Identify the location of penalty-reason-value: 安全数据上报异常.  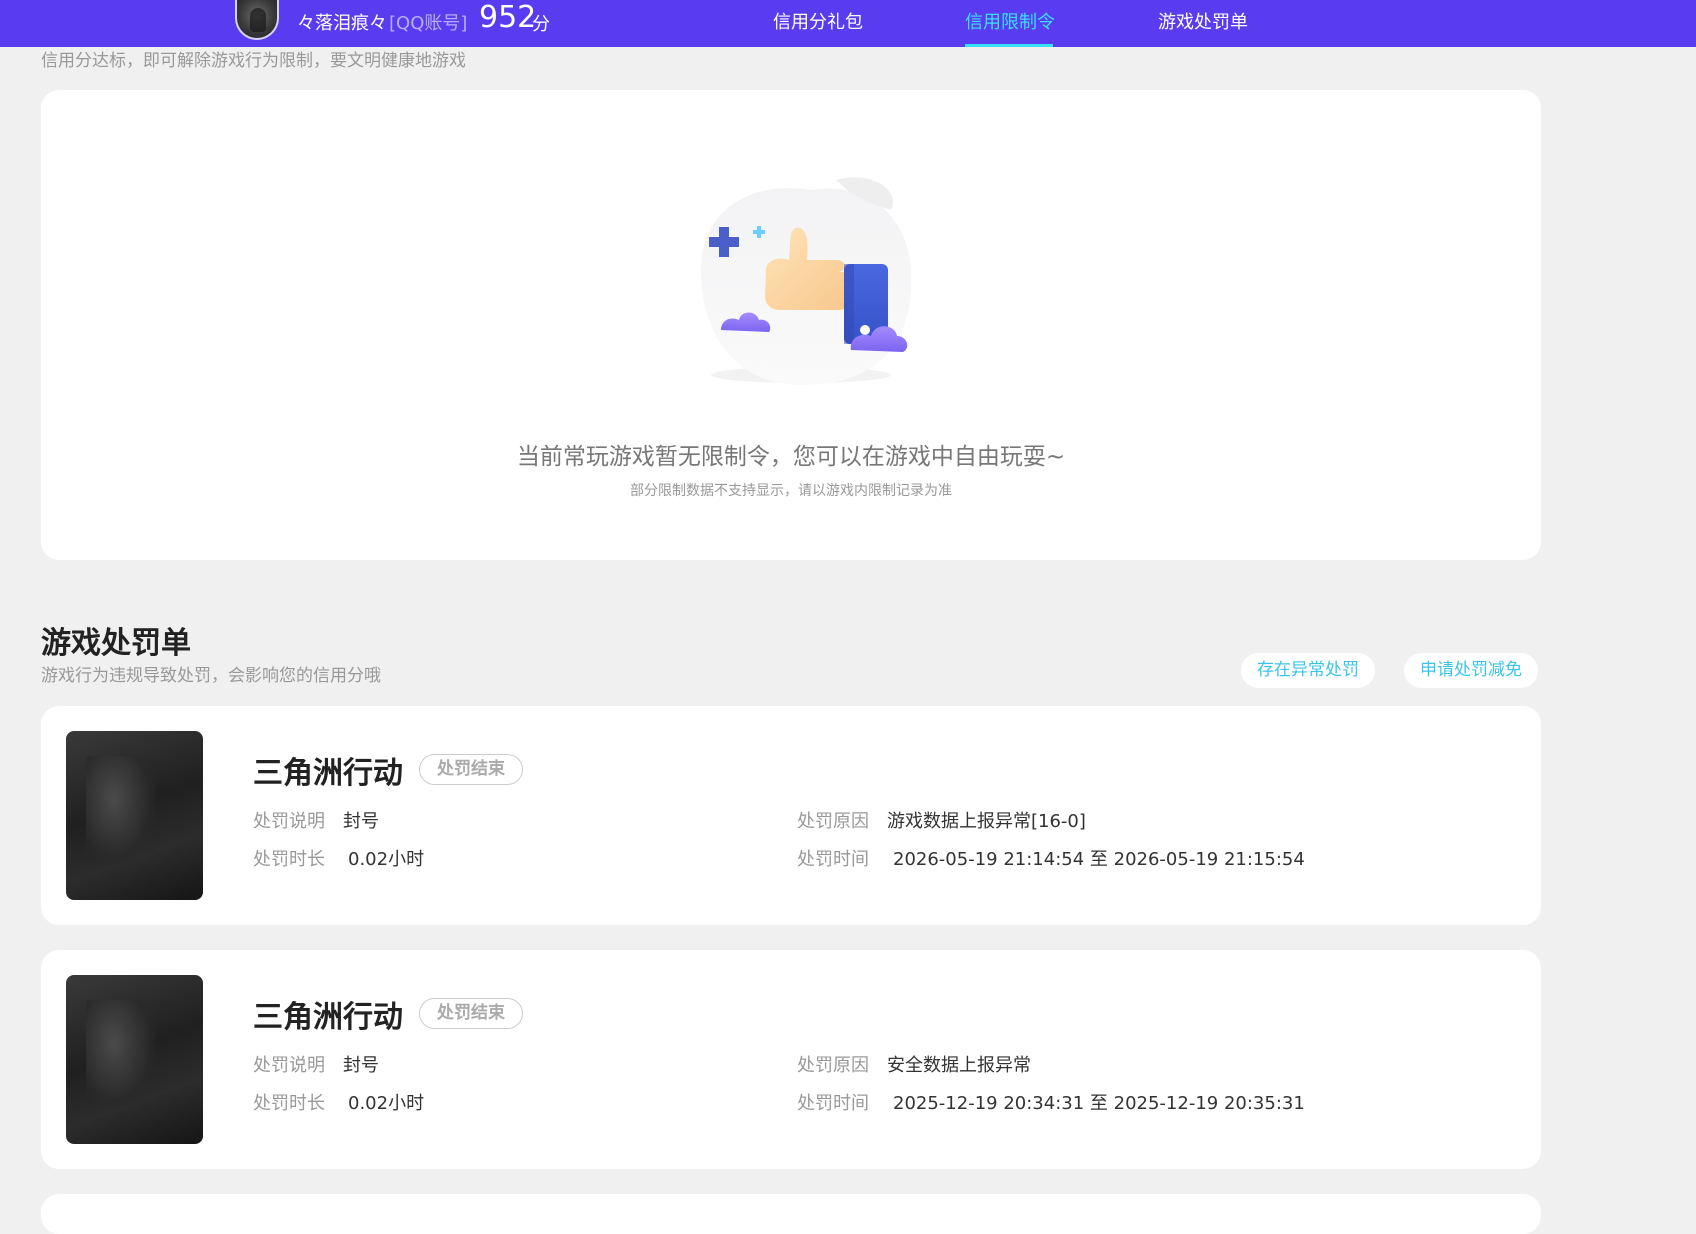
(959, 1065).